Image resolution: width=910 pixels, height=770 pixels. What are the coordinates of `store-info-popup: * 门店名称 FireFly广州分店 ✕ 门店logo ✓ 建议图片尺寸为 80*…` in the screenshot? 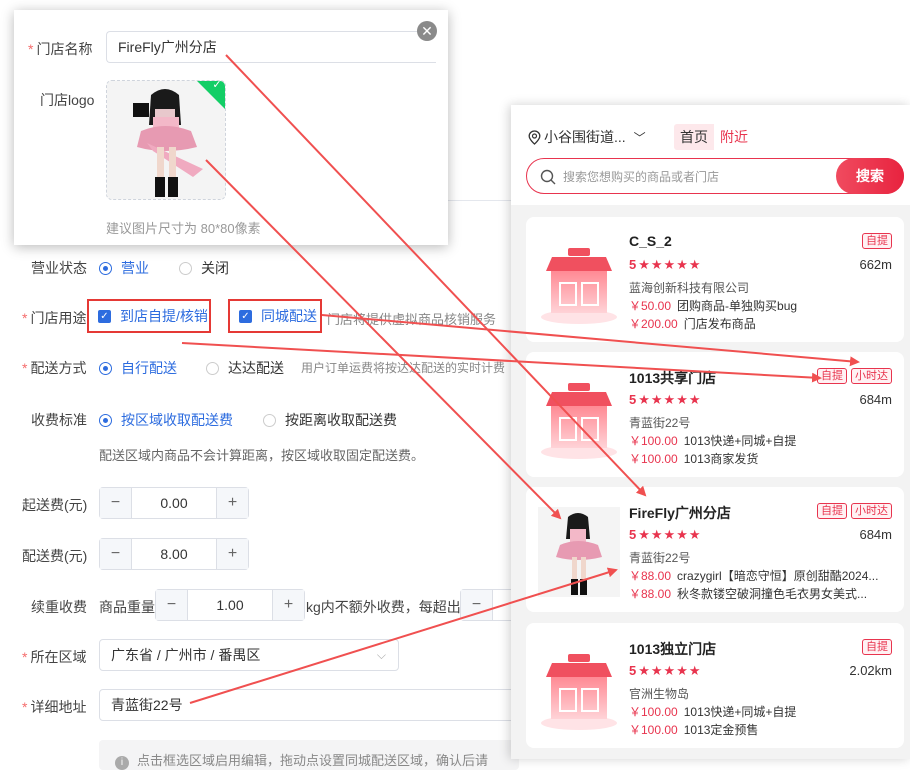 It's located at (231, 127).